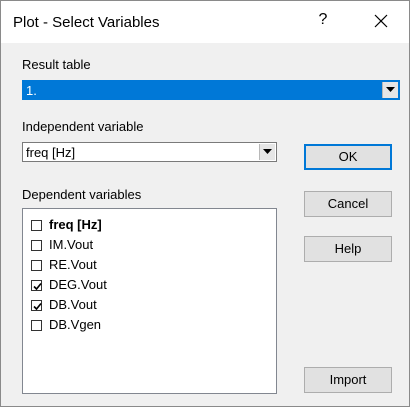  What do you see at coordinates (73, 264) in the screenshot?
I see `list-item-label: RE.Vout` at bounding box center [73, 264].